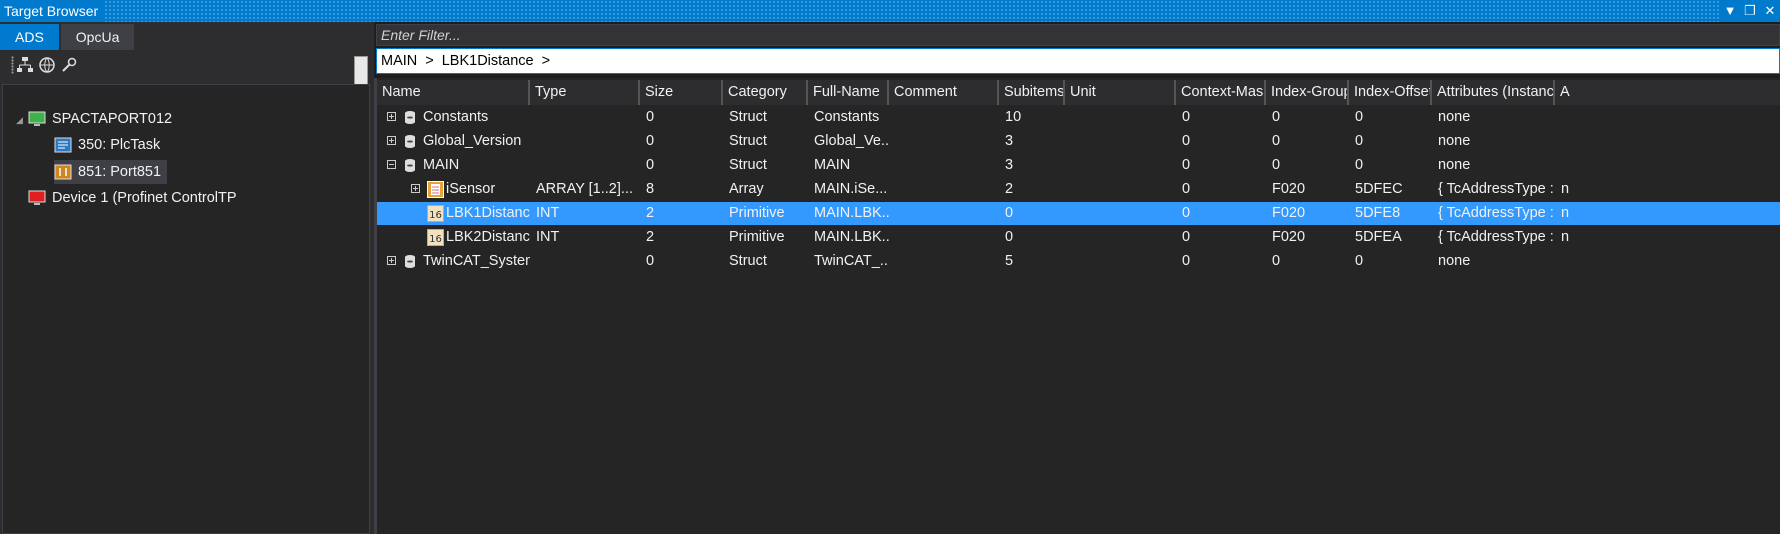 Image resolution: width=1780 pixels, height=534 pixels. Describe the element at coordinates (1730, 11) in the screenshot. I see `dropdown-icon: ▼` at that location.